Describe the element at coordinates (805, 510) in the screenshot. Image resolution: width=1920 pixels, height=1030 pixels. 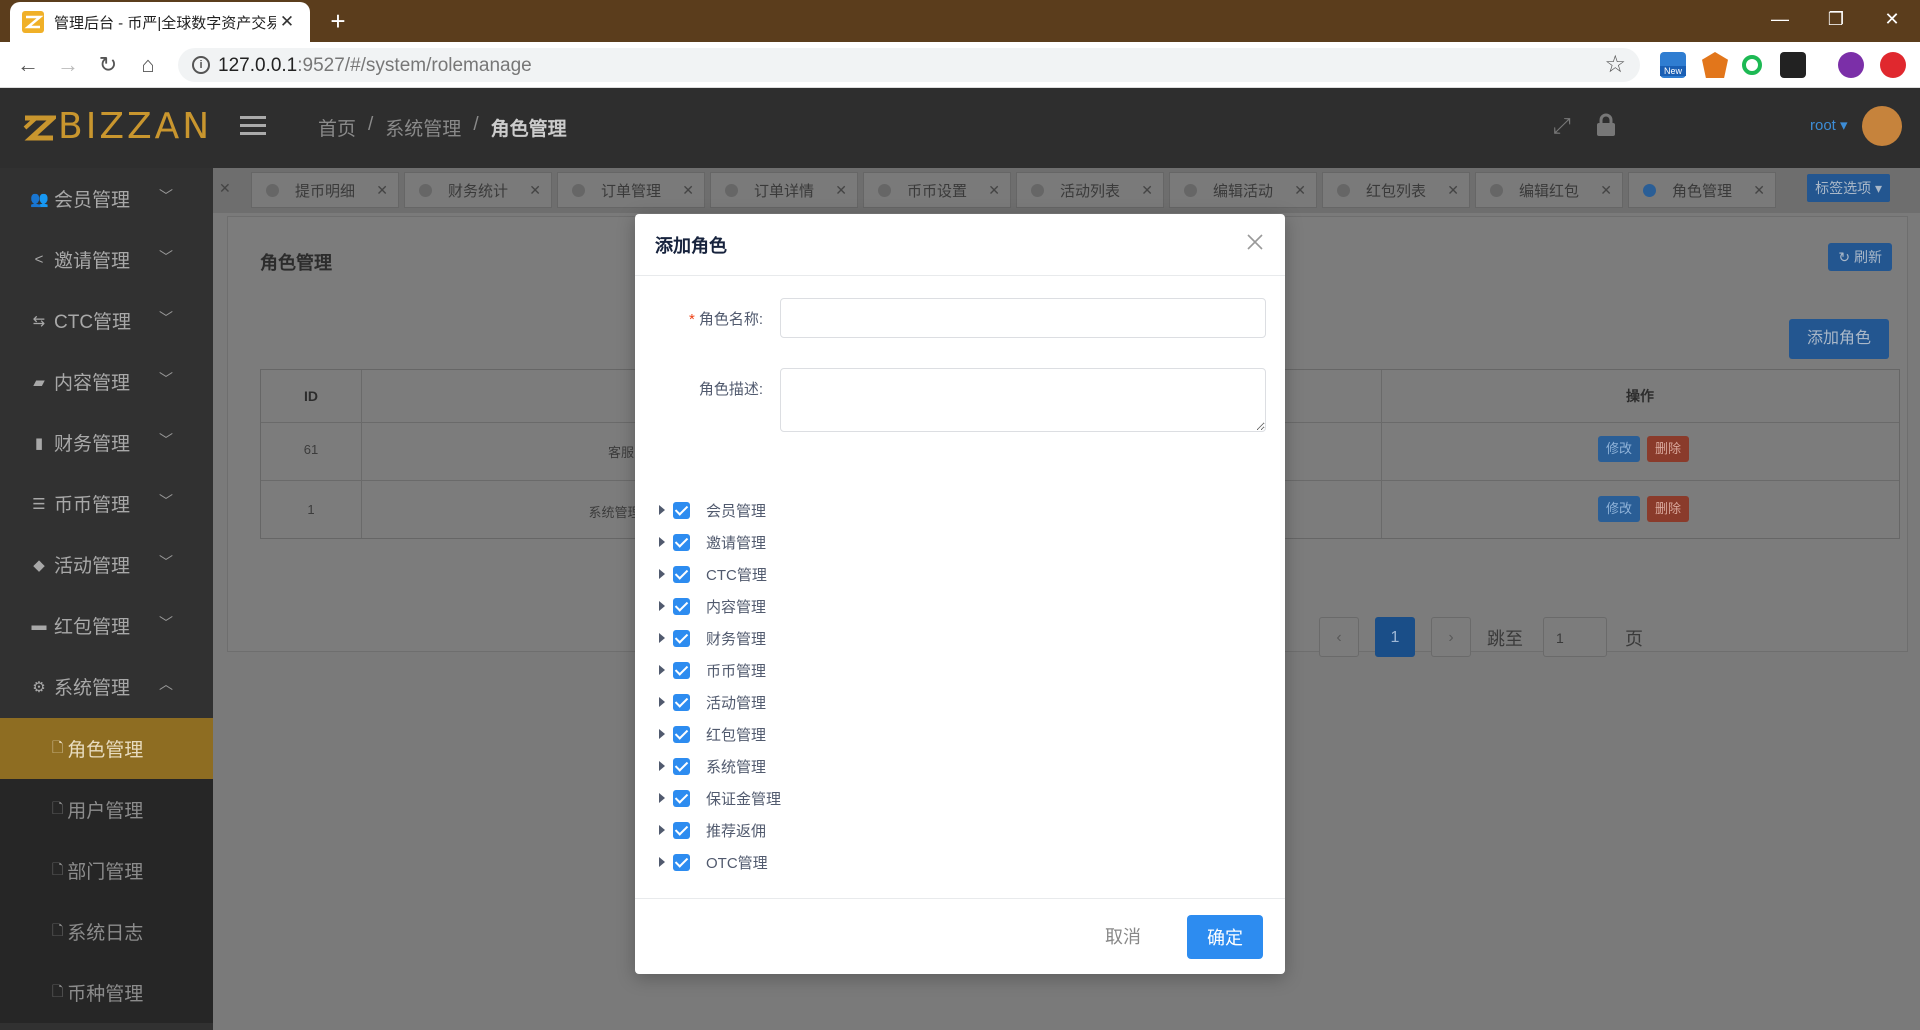
I see `tree-node: 会员管理` at that location.